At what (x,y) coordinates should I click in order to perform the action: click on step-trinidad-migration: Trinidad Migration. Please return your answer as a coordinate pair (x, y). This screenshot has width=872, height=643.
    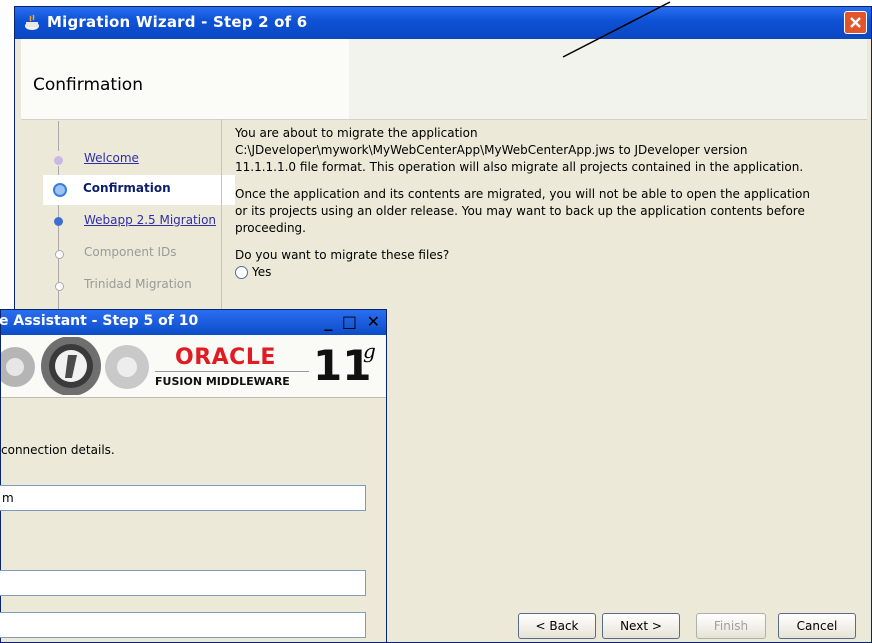
    Looking at the image, I should click on (129, 286).